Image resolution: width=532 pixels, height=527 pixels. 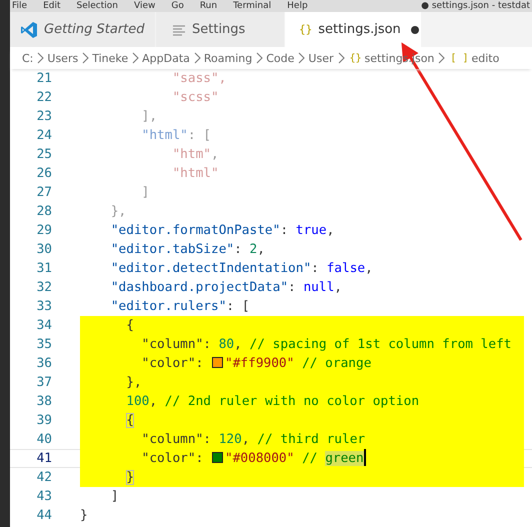 I want to click on symbol-icon: {}, so click(x=356, y=58).